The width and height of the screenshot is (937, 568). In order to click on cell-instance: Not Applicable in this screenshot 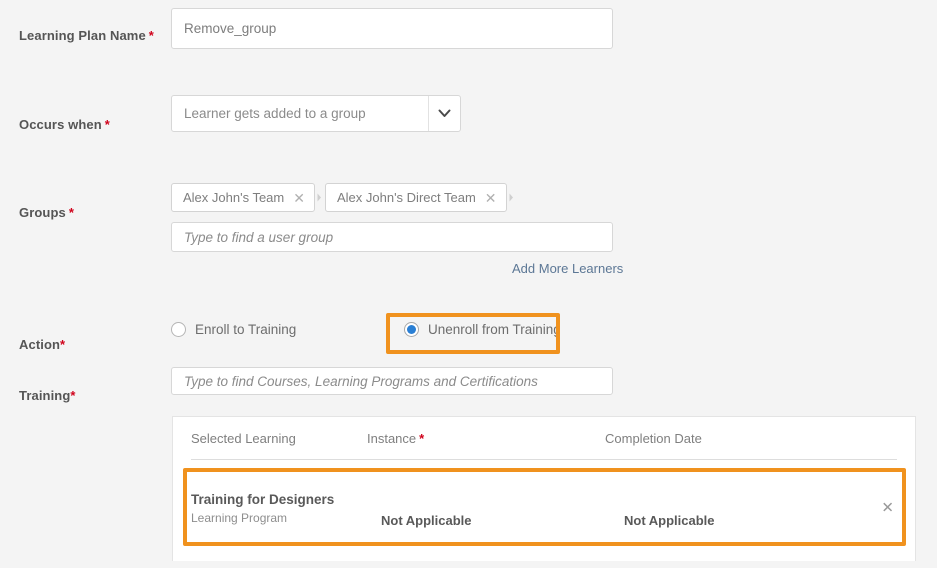, I will do `click(426, 520)`.